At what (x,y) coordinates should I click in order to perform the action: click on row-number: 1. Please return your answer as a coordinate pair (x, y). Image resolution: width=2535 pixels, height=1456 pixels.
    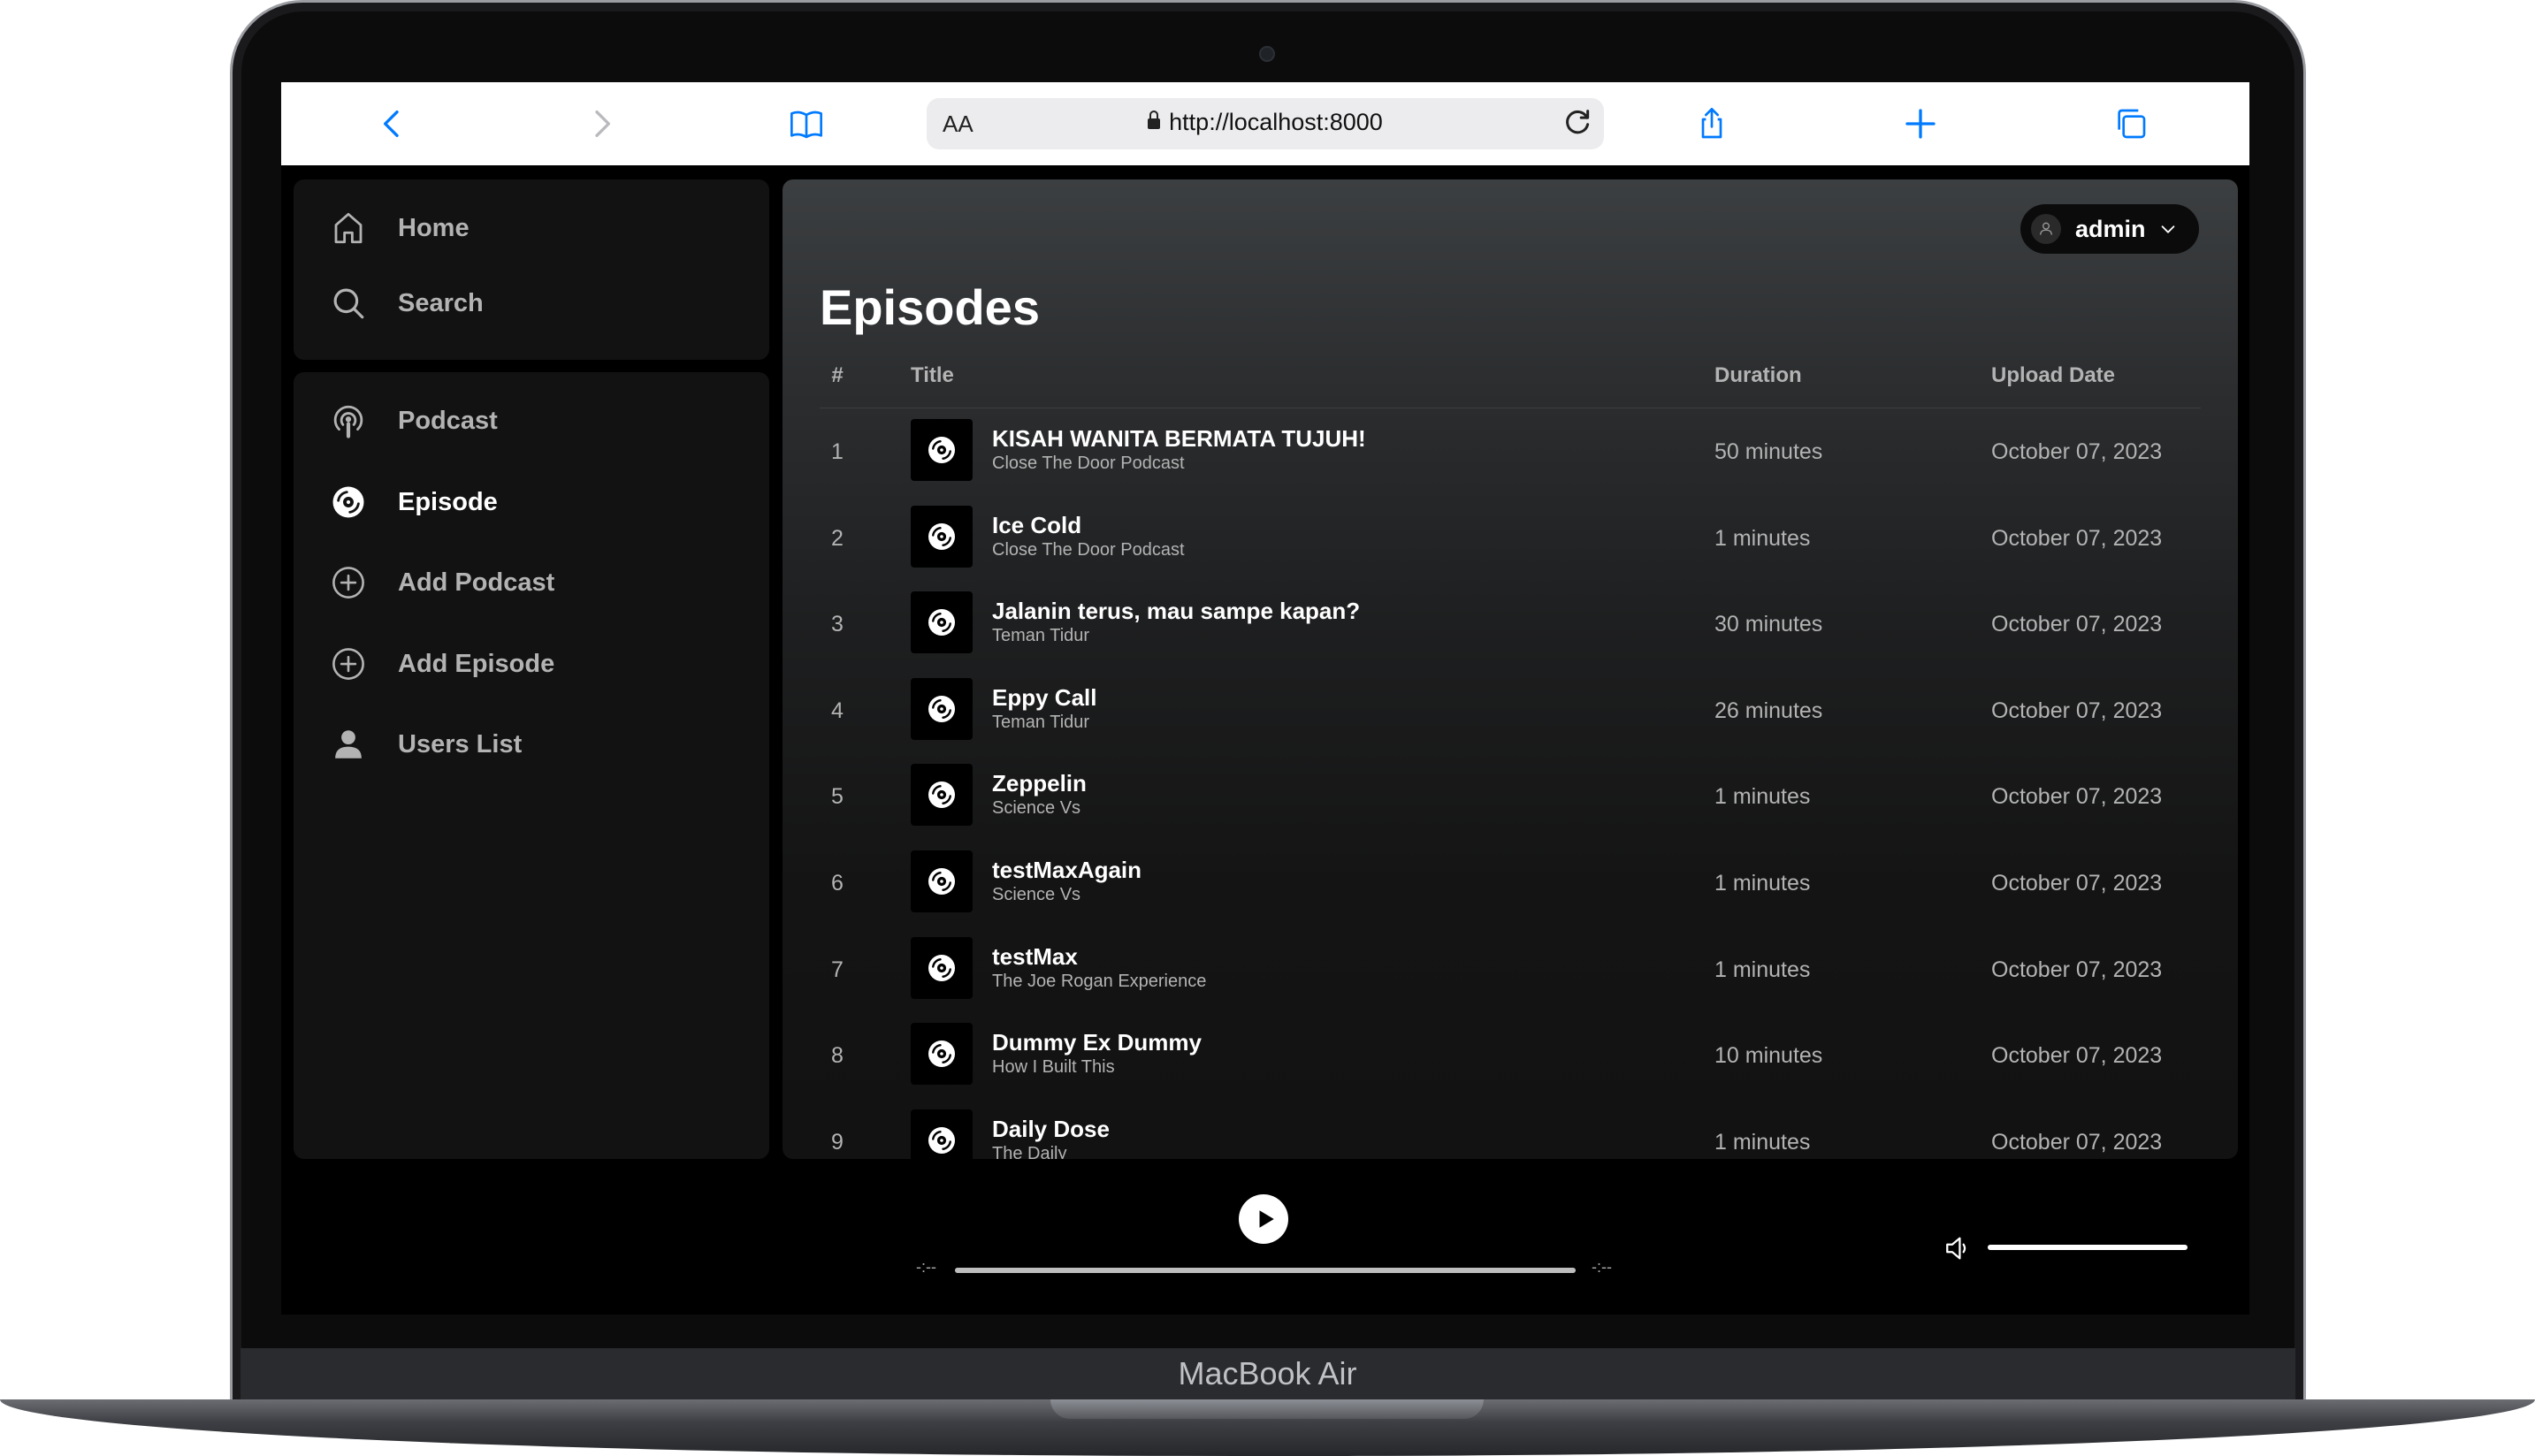
    Looking at the image, I should click on (837, 451).